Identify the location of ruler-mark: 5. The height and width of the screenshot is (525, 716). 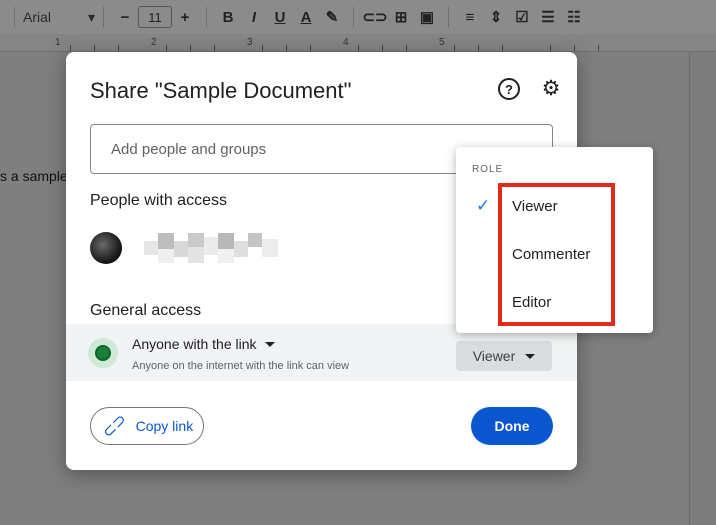
(442, 42).